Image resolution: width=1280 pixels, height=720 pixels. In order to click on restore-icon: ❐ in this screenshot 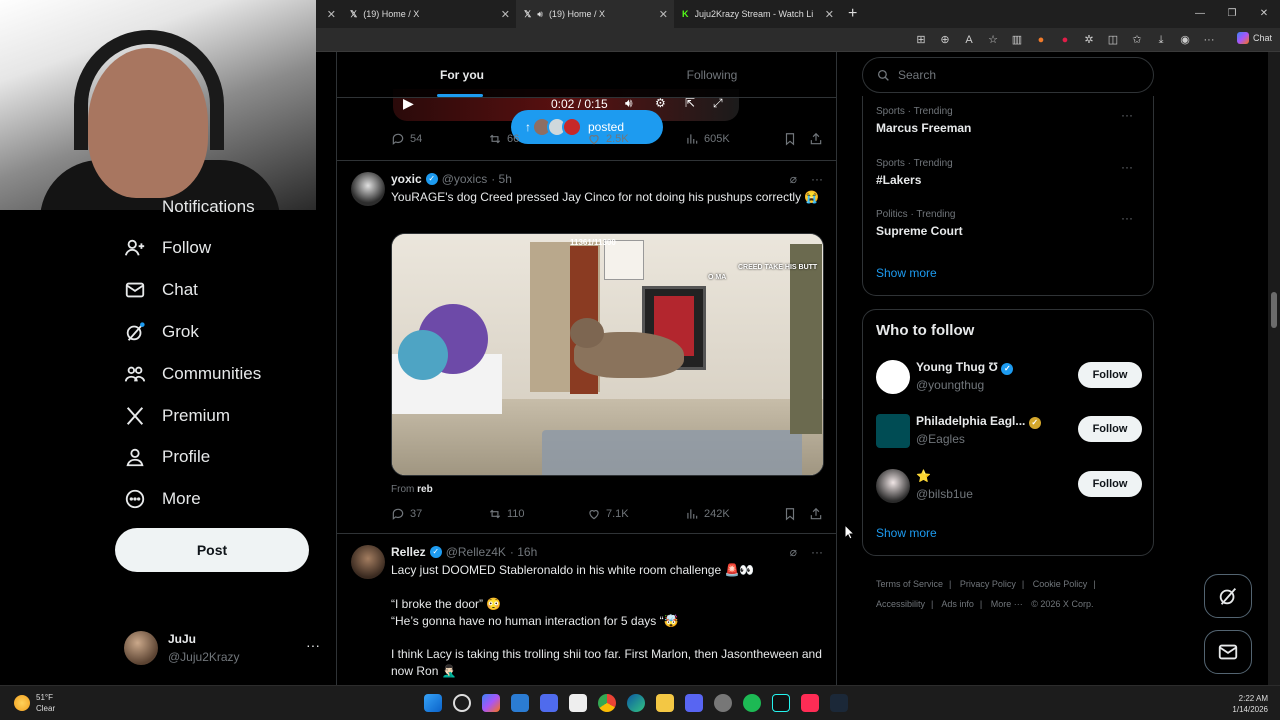, I will do `click(1232, 14)`.